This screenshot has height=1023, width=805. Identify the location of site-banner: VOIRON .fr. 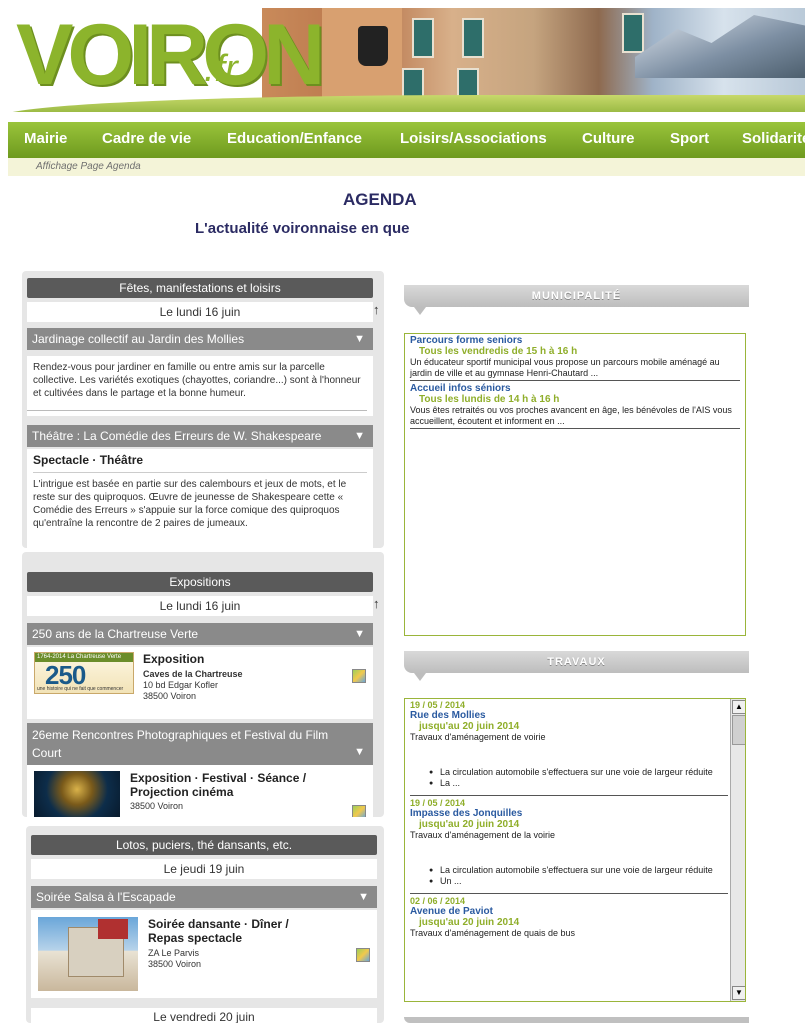
(402, 56).